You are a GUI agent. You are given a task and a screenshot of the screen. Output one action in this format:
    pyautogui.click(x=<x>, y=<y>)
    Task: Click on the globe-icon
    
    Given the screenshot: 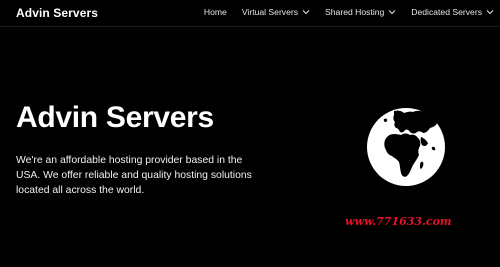 What is the action you would take?
    pyautogui.click(x=406, y=147)
    